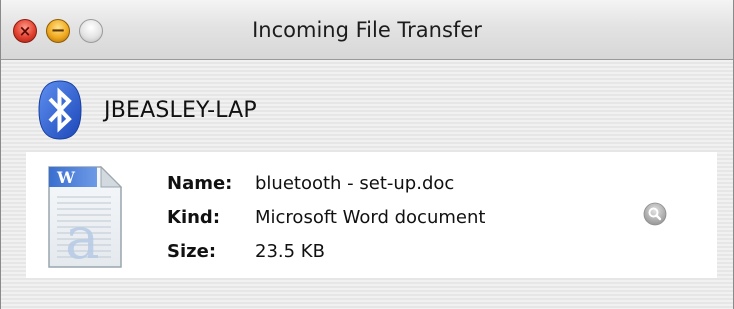 Image resolution: width=734 pixels, height=309 pixels. I want to click on file-name-row: Name: bluetooth - set-up.doc, so click(326, 183).